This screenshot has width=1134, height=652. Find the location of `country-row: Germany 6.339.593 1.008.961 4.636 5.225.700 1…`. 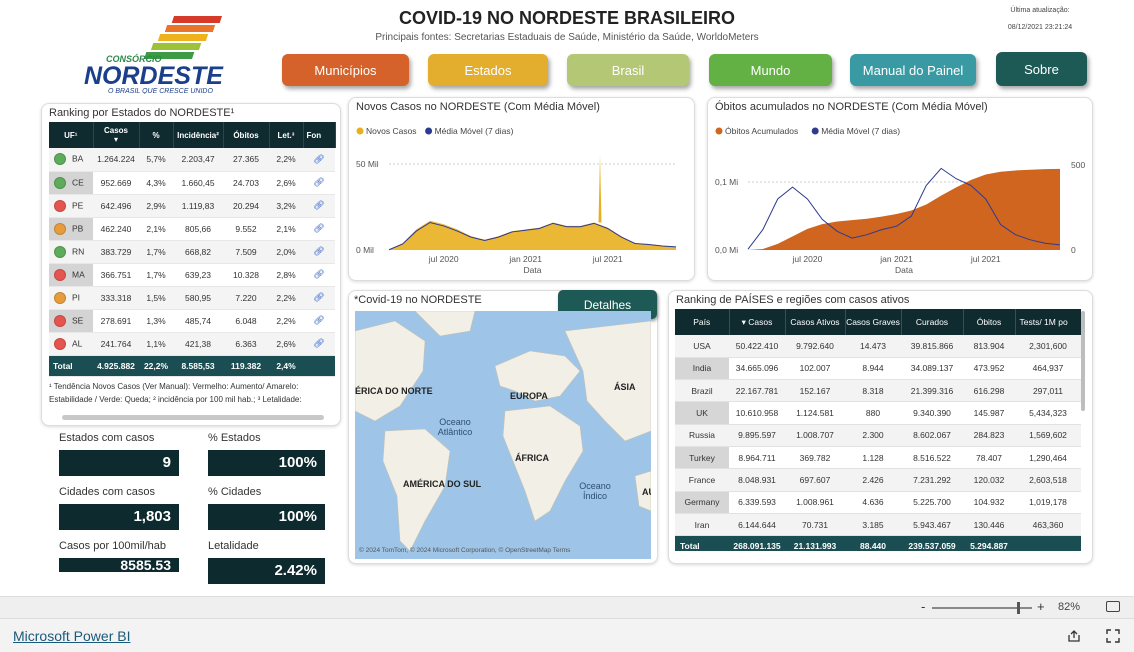

country-row: Germany 6.339.593 1.008.961 4.636 5.225.700 1… is located at coordinates (878, 502).